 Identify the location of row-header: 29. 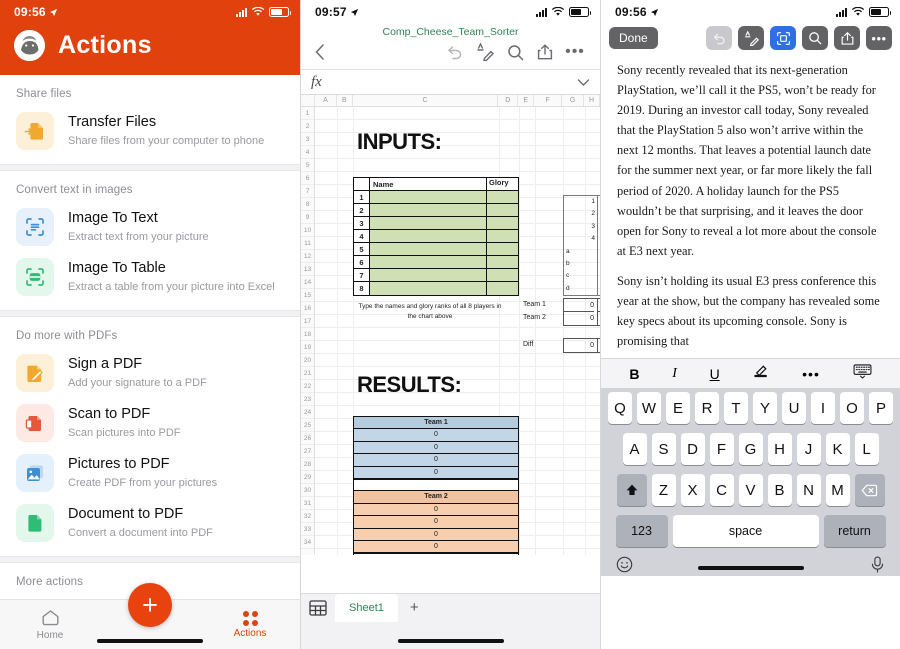
(307, 477).